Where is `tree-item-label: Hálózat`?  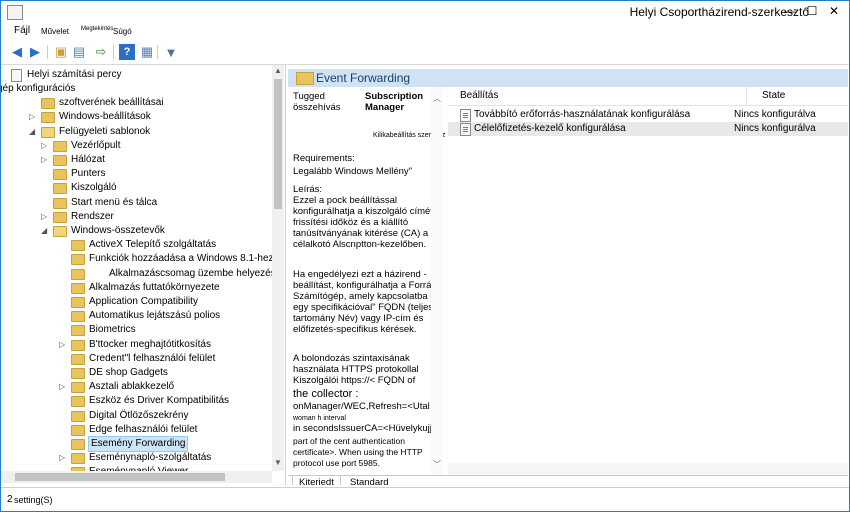 tree-item-label: Hálózat is located at coordinates (88, 159).